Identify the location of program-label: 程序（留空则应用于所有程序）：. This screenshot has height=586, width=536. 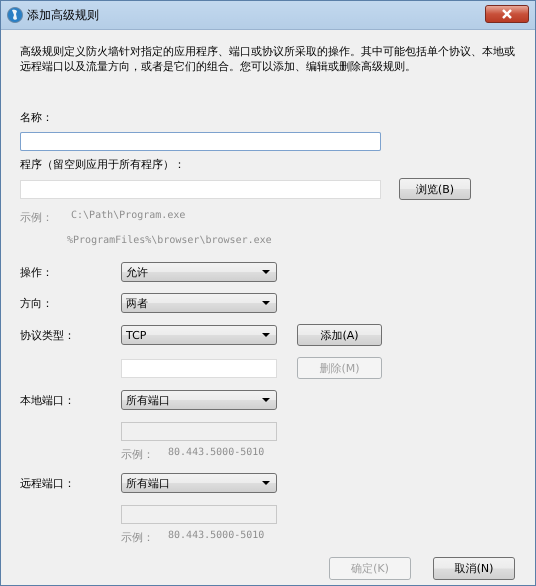
(103, 164).